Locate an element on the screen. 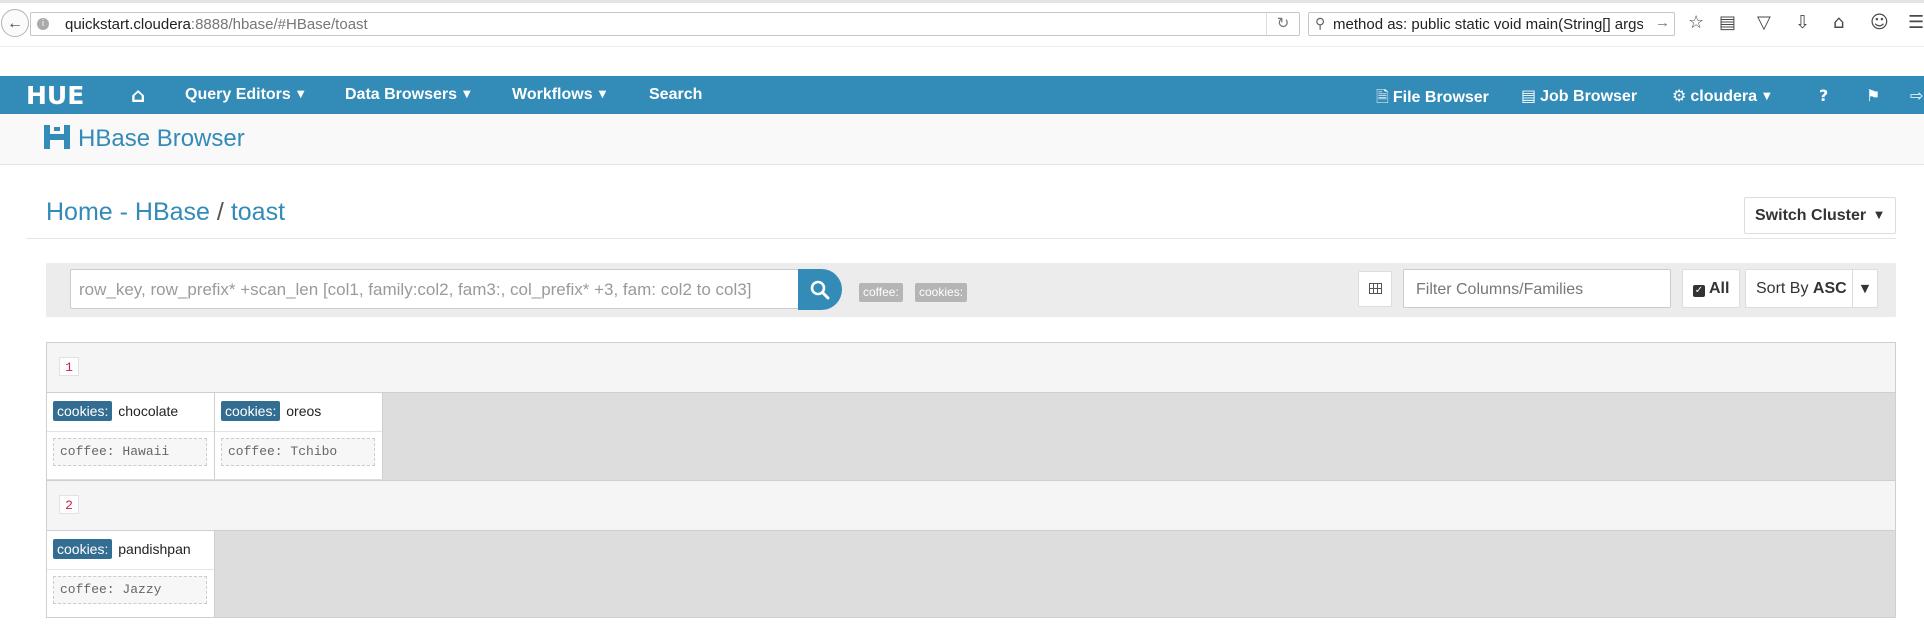  cell: cookies: pandishpan coffee: Jazzy is located at coordinates (131, 574).